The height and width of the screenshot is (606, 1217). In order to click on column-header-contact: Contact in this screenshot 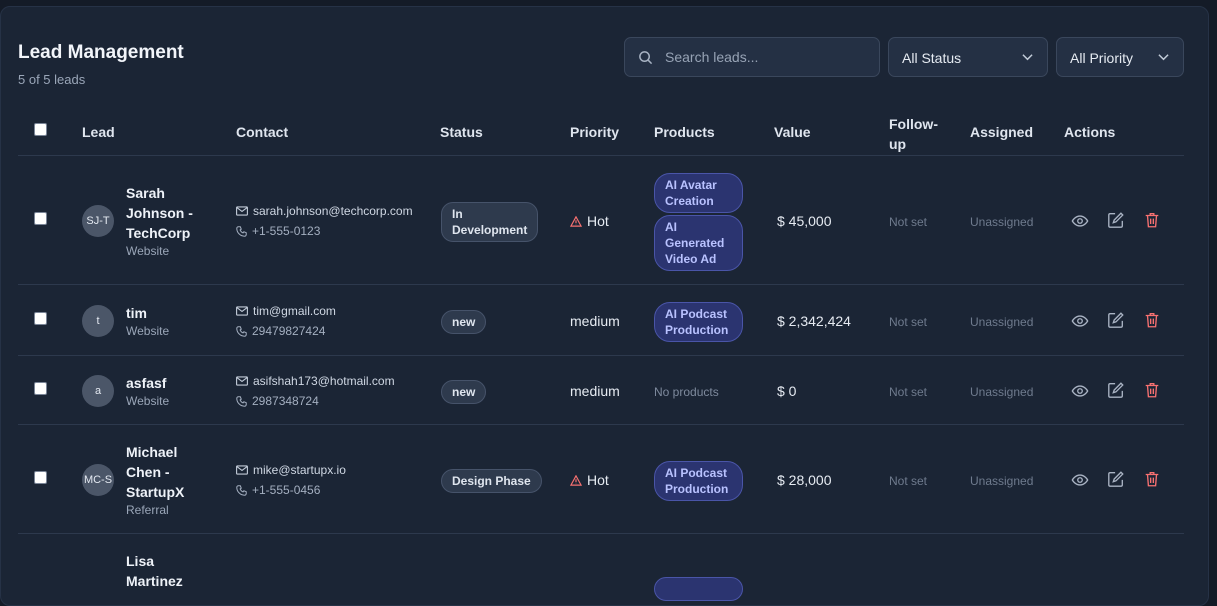, I will do `click(262, 132)`.